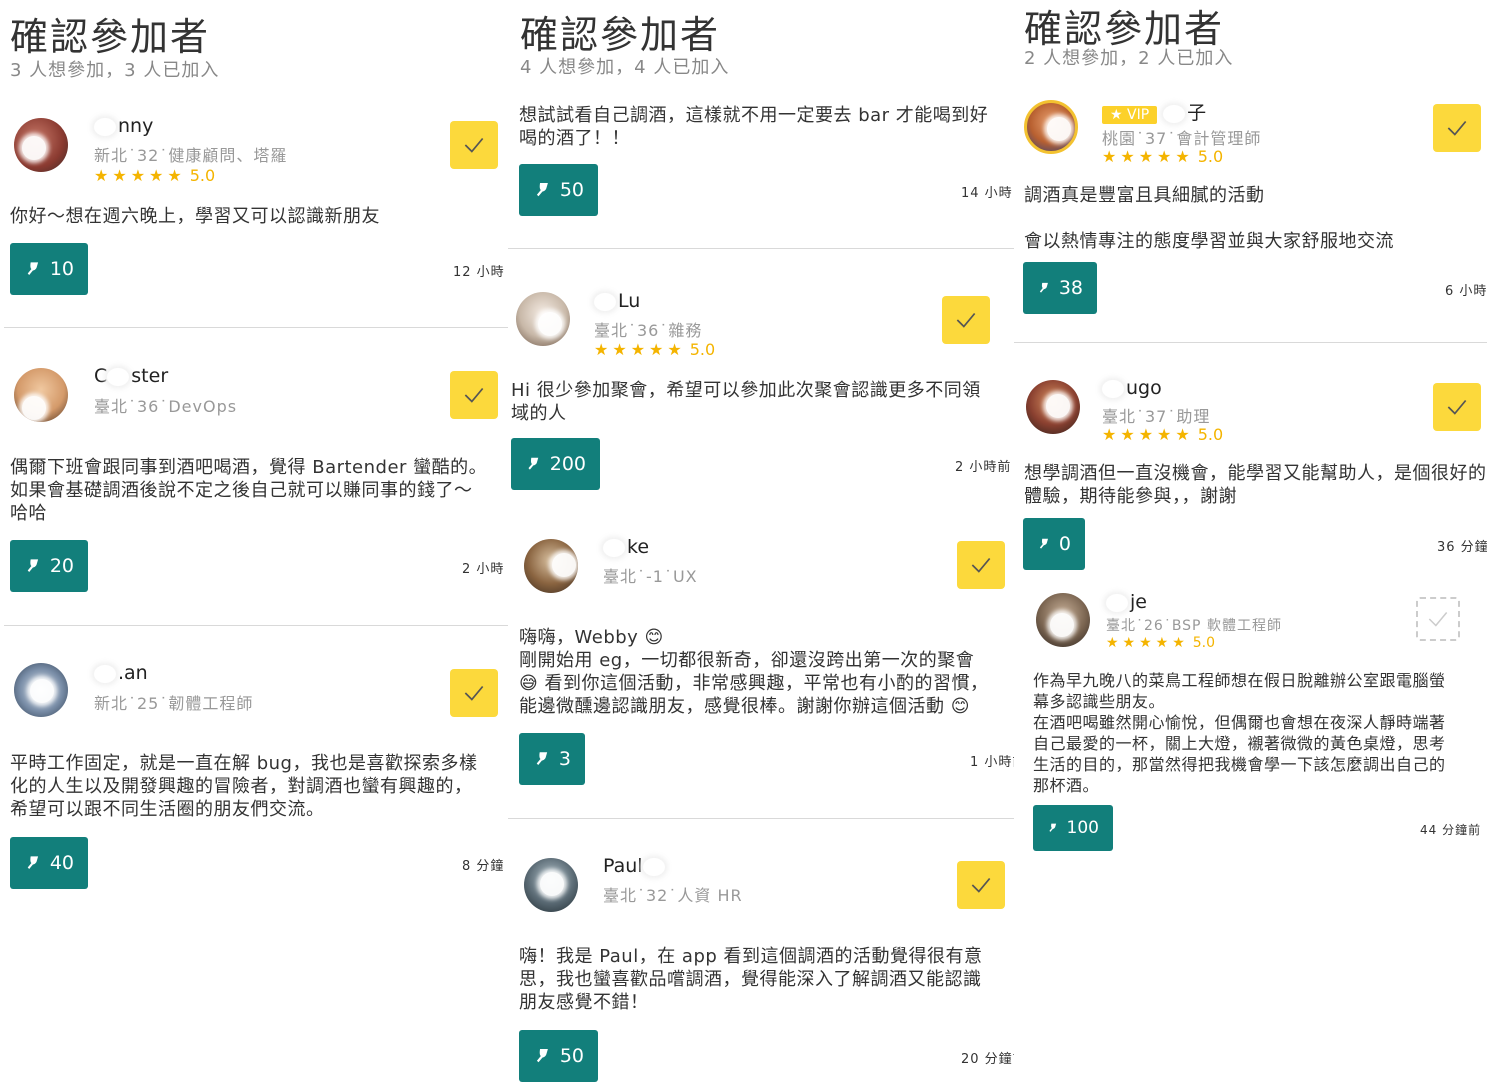 This screenshot has width=1487, height=1082. Describe the element at coordinates (1255, 485) in the screenshot. I see `participant-message: 想學調酒但一直沒機會，能學習又能幫助人，是個很好的 體驗，期待能參與，，謝謝` at that location.